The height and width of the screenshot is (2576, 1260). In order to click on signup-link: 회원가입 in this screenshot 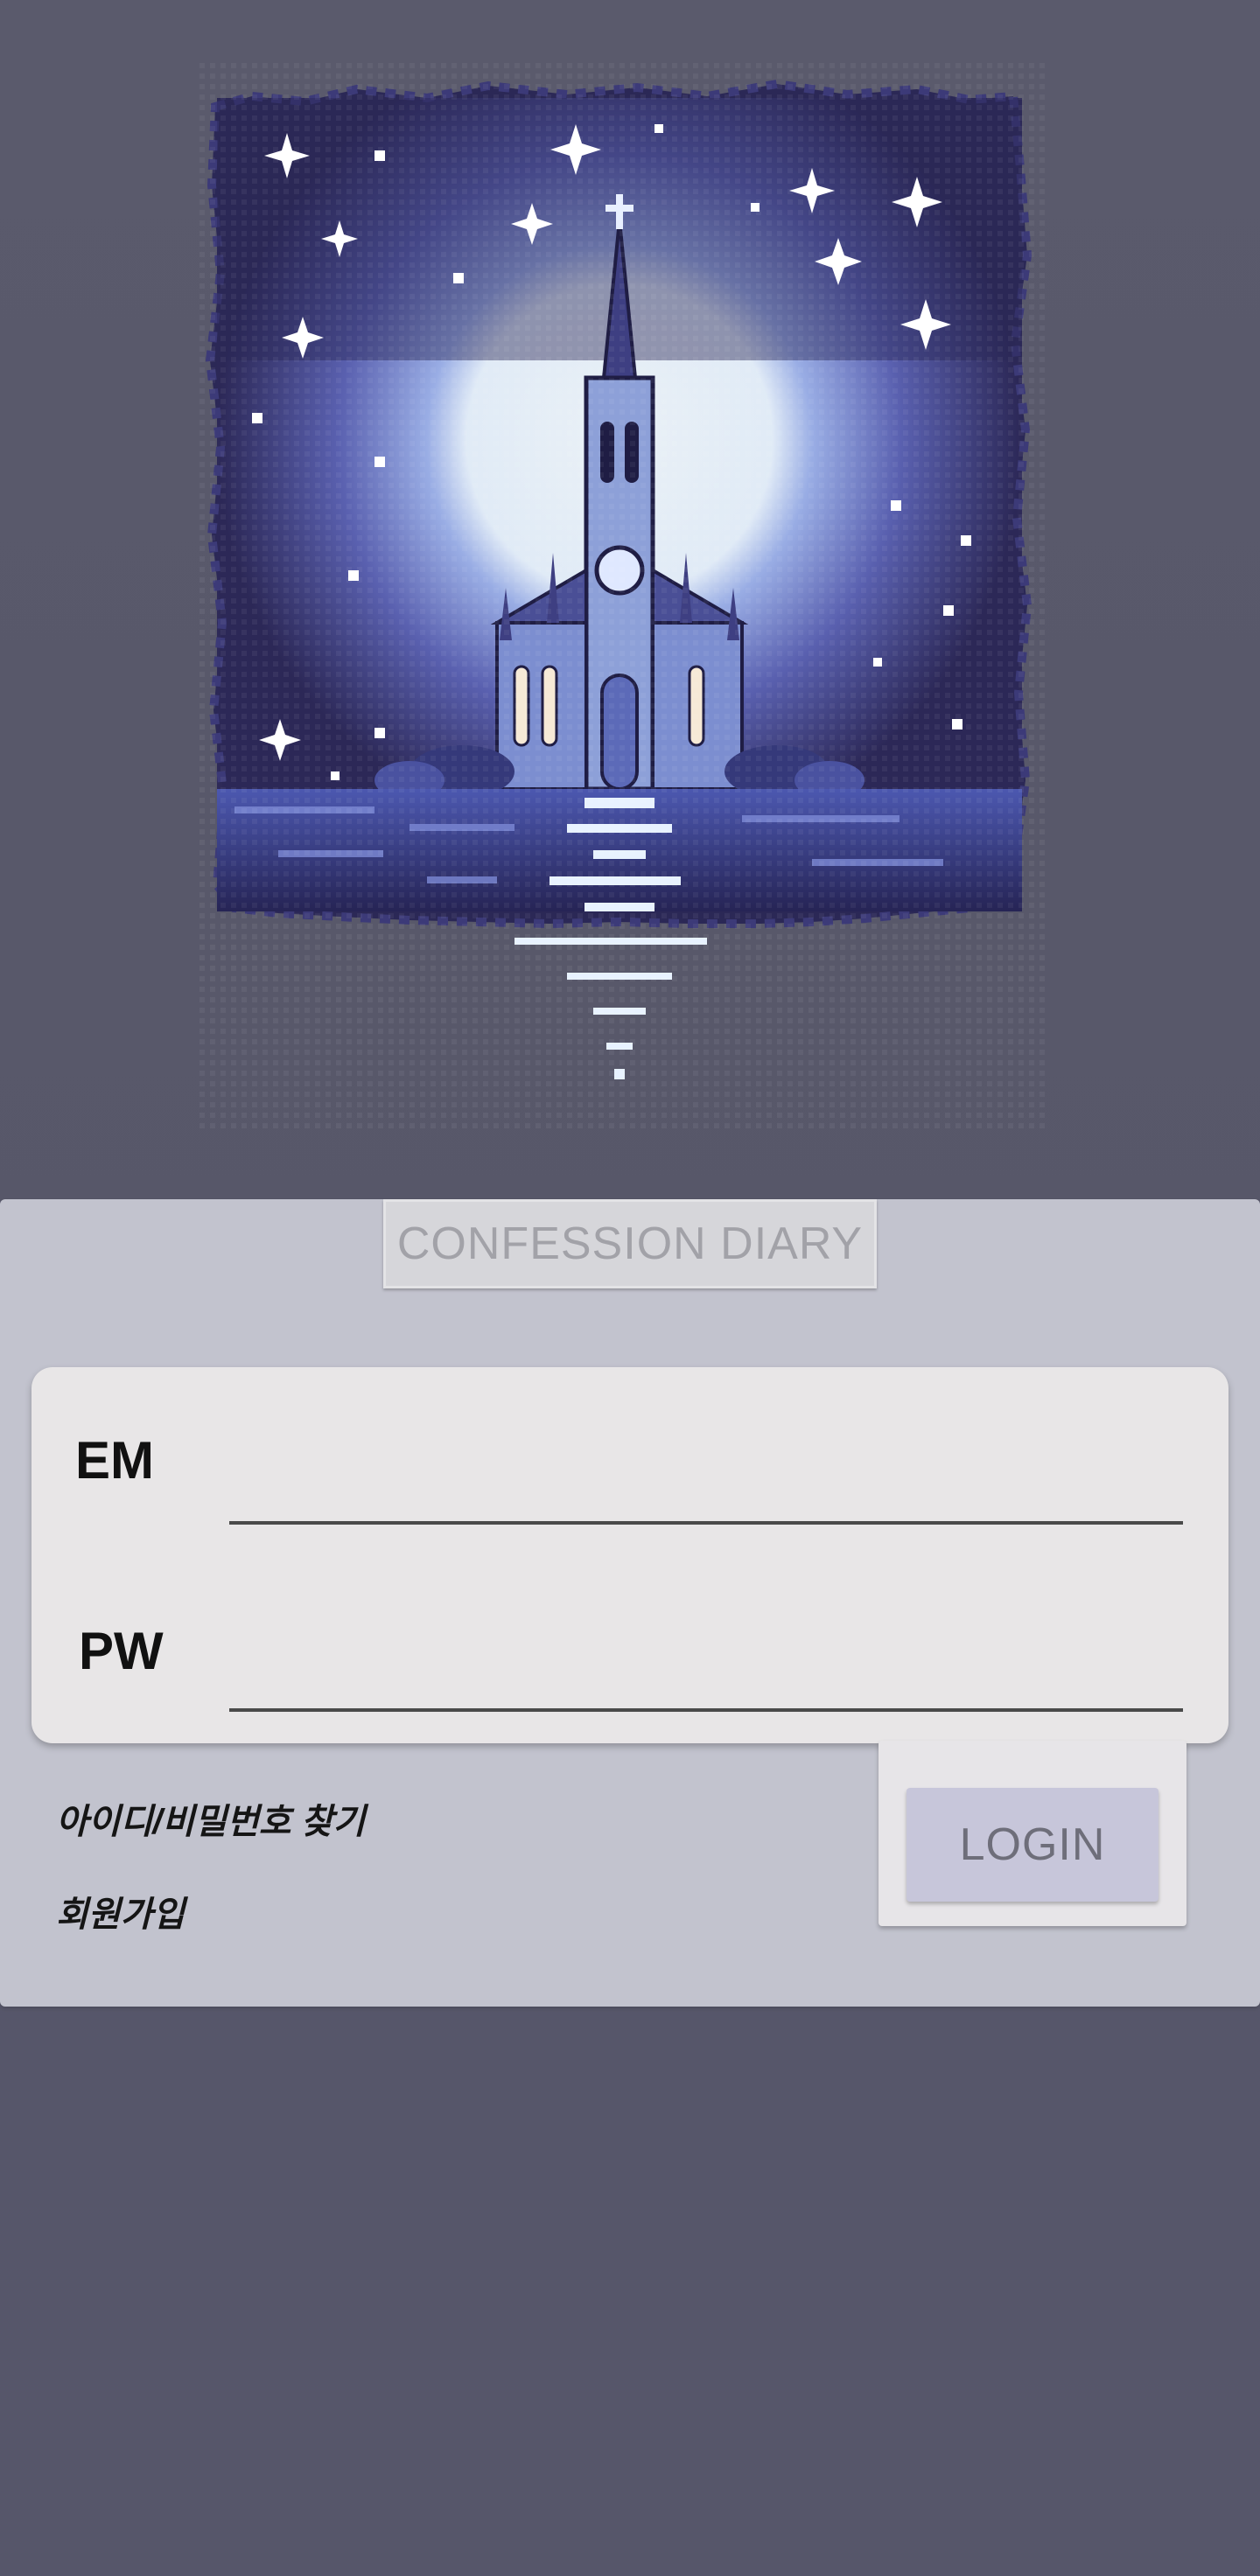, I will do `click(120, 1911)`.